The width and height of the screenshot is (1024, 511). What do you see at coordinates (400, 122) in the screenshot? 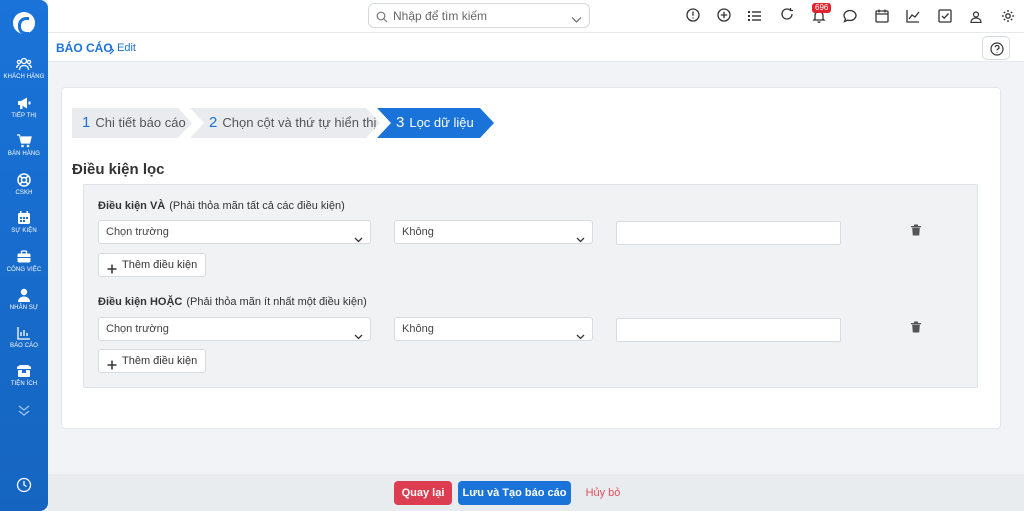
I see `step-number: 3` at bounding box center [400, 122].